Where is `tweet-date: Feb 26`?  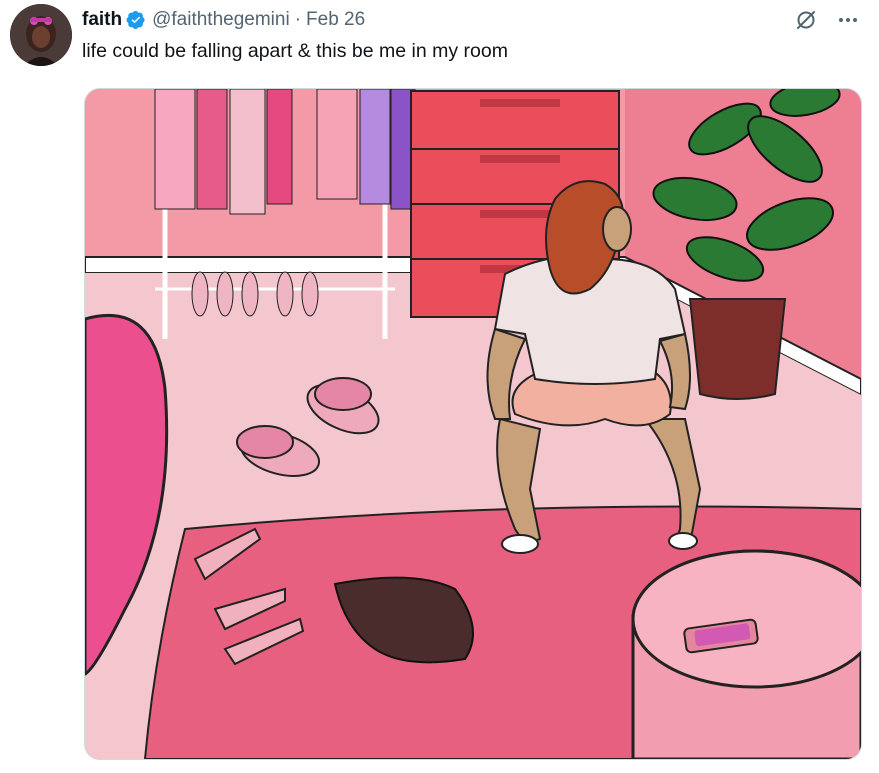 tweet-date: Feb 26 is located at coordinates (335, 20).